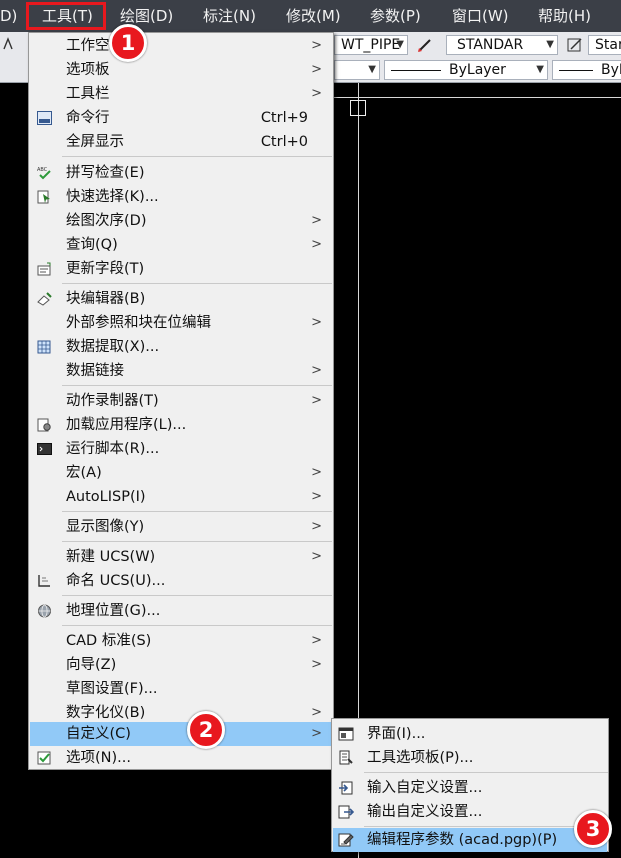  What do you see at coordinates (395, 16) in the screenshot?
I see `menu-parametric: 参数(P)` at bounding box center [395, 16].